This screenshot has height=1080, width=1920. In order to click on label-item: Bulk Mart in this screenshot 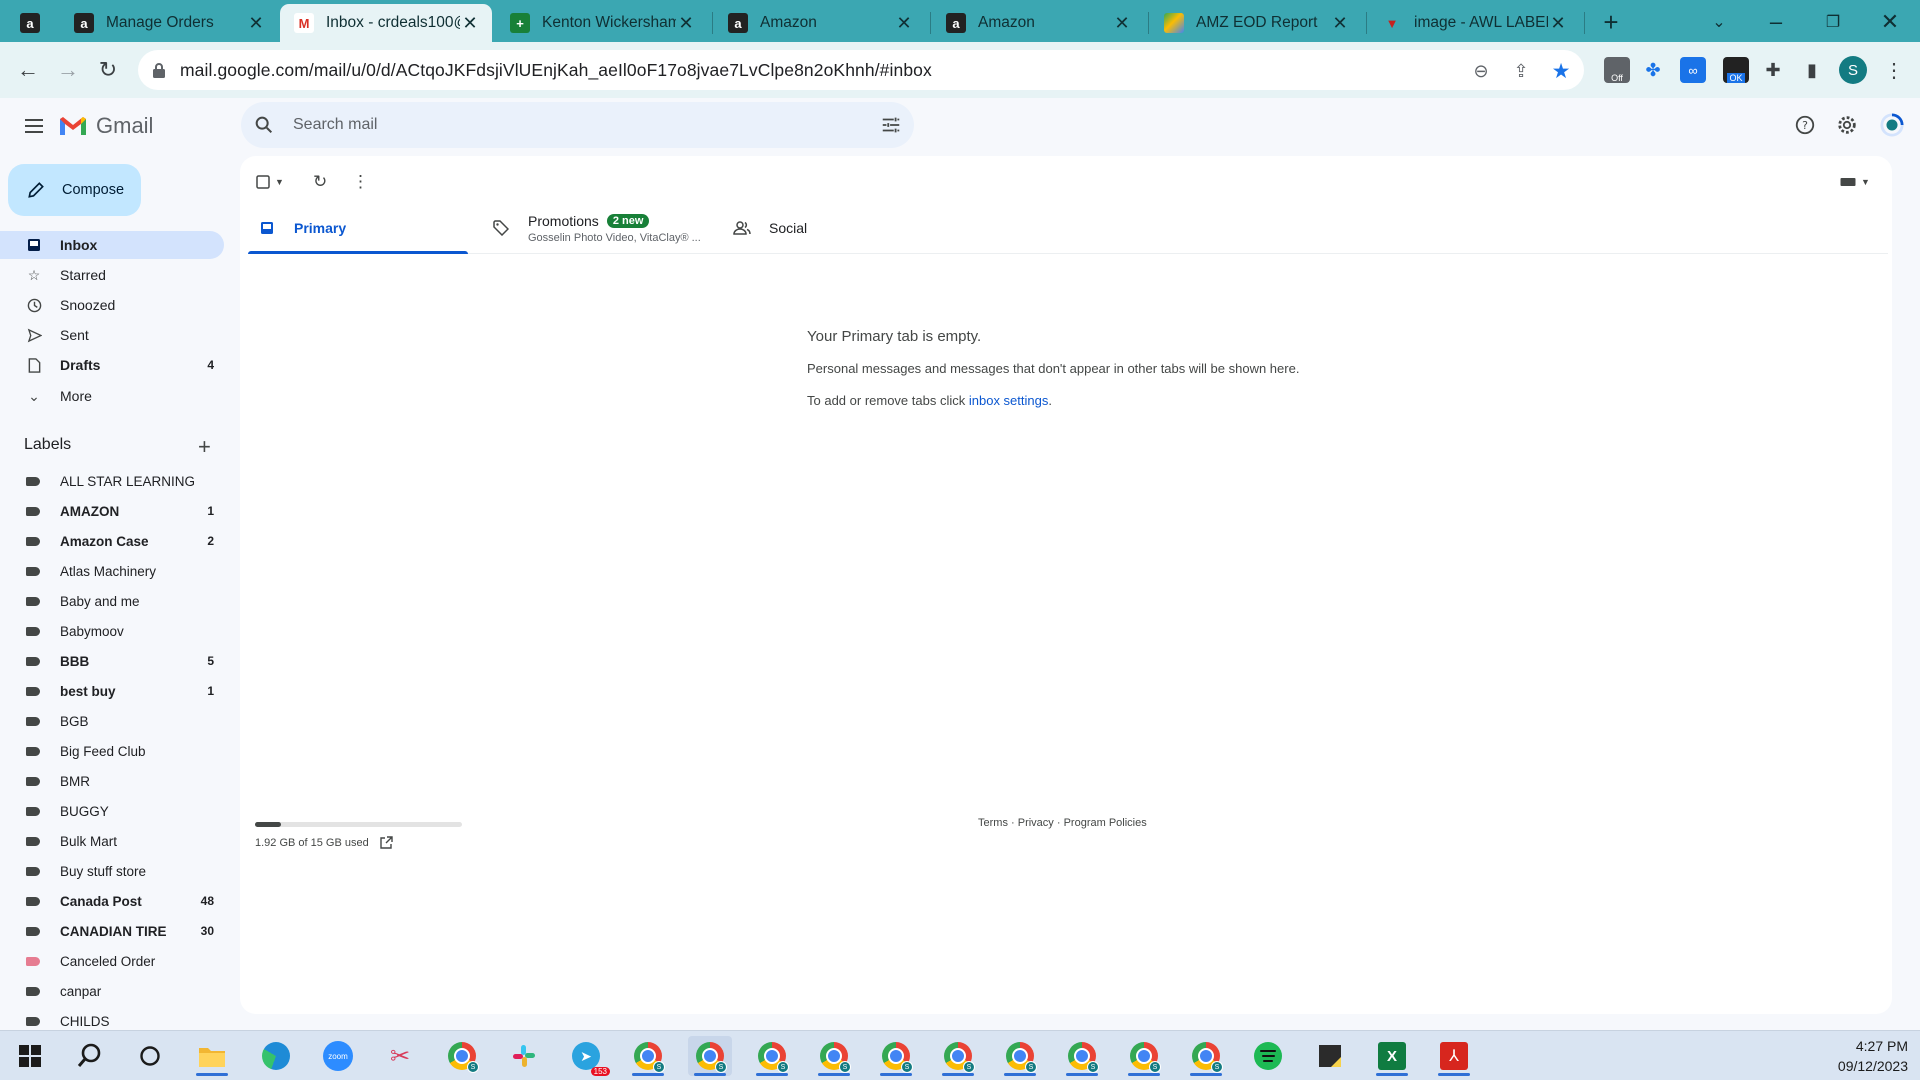, I will do `click(112, 841)`.